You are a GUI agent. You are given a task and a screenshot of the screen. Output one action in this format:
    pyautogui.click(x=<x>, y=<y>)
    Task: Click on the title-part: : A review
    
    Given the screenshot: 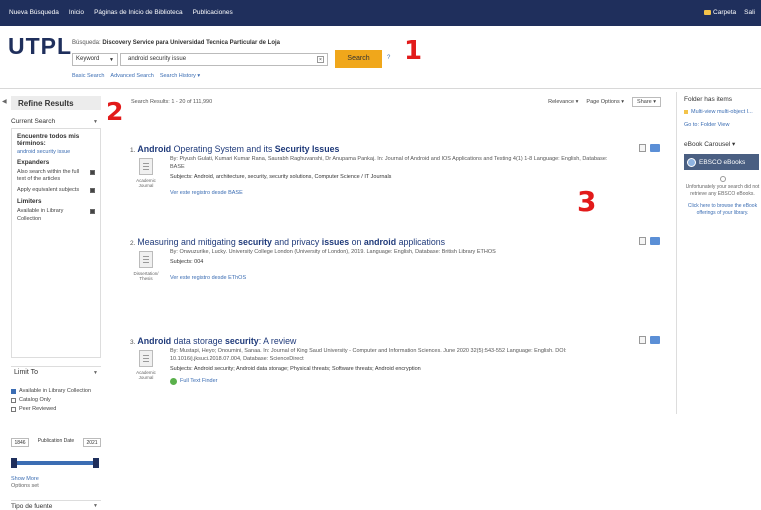 What is the action you would take?
    pyautogui.click(x=277, y=341)
    